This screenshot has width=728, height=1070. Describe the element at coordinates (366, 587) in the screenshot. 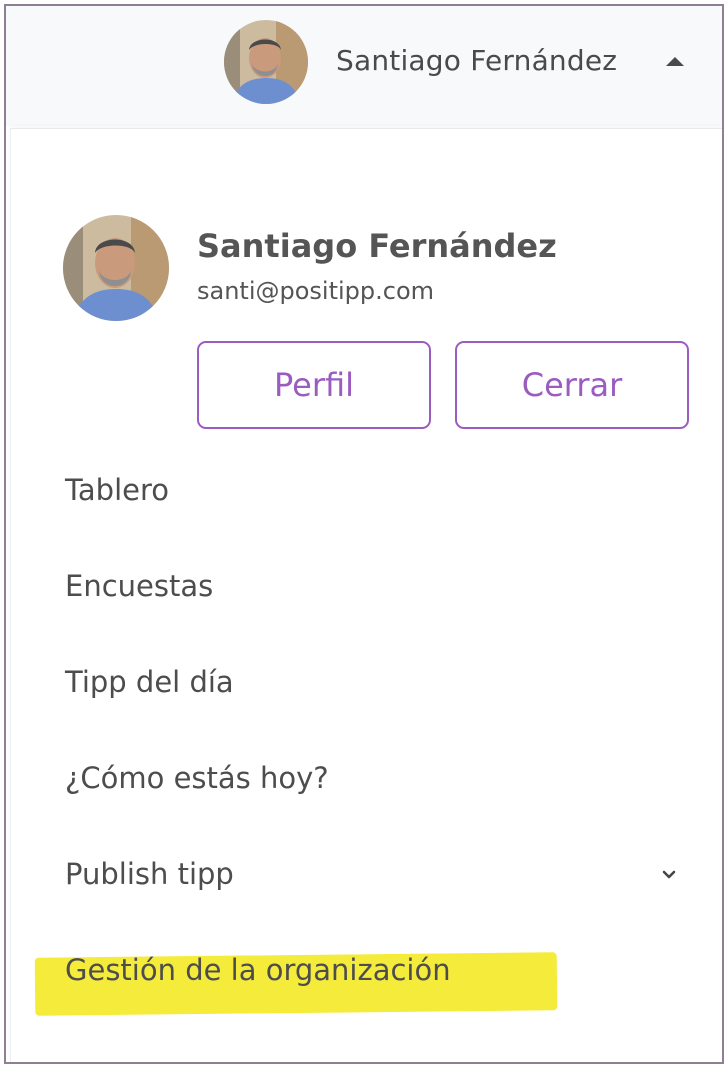

I see `menu-item-encuestas: Encuestas` at that location.